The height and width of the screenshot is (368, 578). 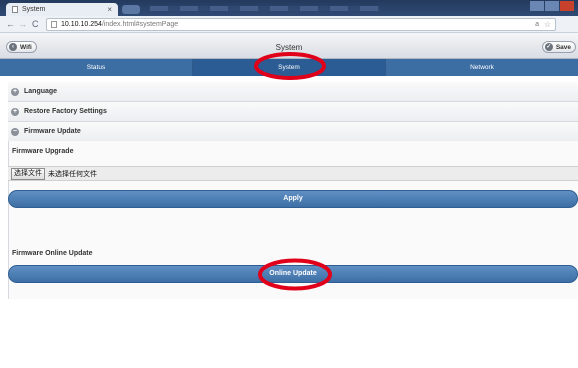 I want to click on reload-icon: C, so click(x=35, y=24).